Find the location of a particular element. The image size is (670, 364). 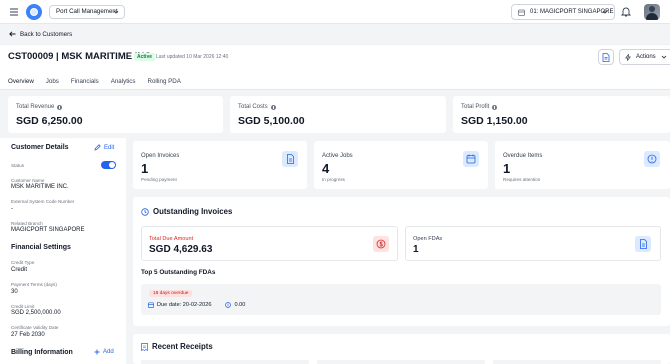

kpi-total-revenue: Total Revenue SGD 6,250.00 is located at coordinates (115, 114).